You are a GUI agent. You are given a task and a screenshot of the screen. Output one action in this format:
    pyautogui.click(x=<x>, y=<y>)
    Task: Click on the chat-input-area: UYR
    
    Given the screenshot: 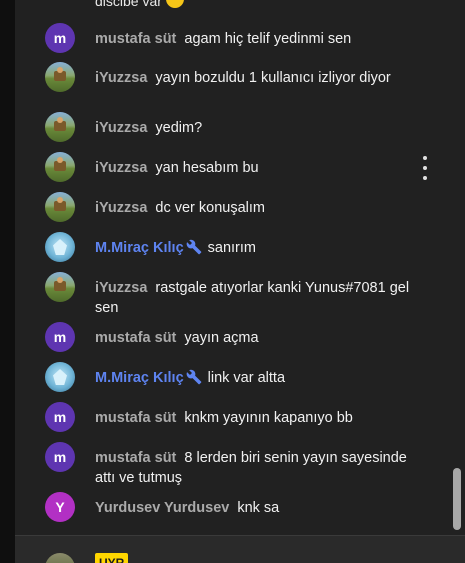 What is the action you would take?
    pyautogui.click(x=240, y=549)
    